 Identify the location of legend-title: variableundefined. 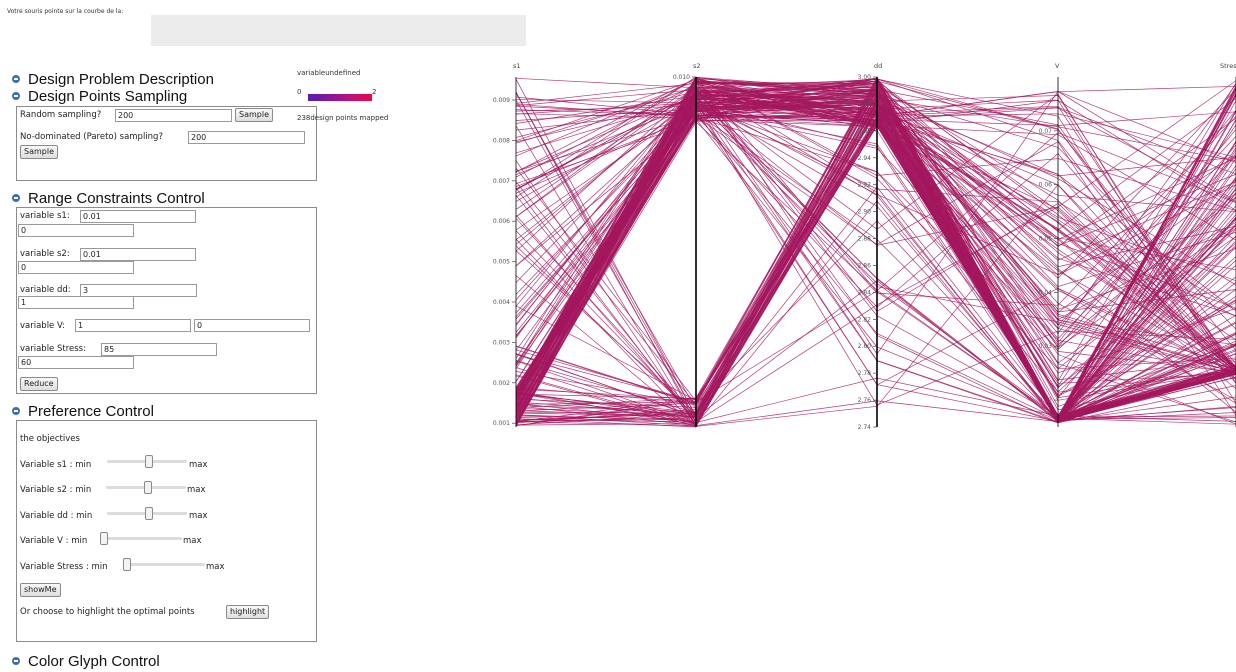
(329, 73).